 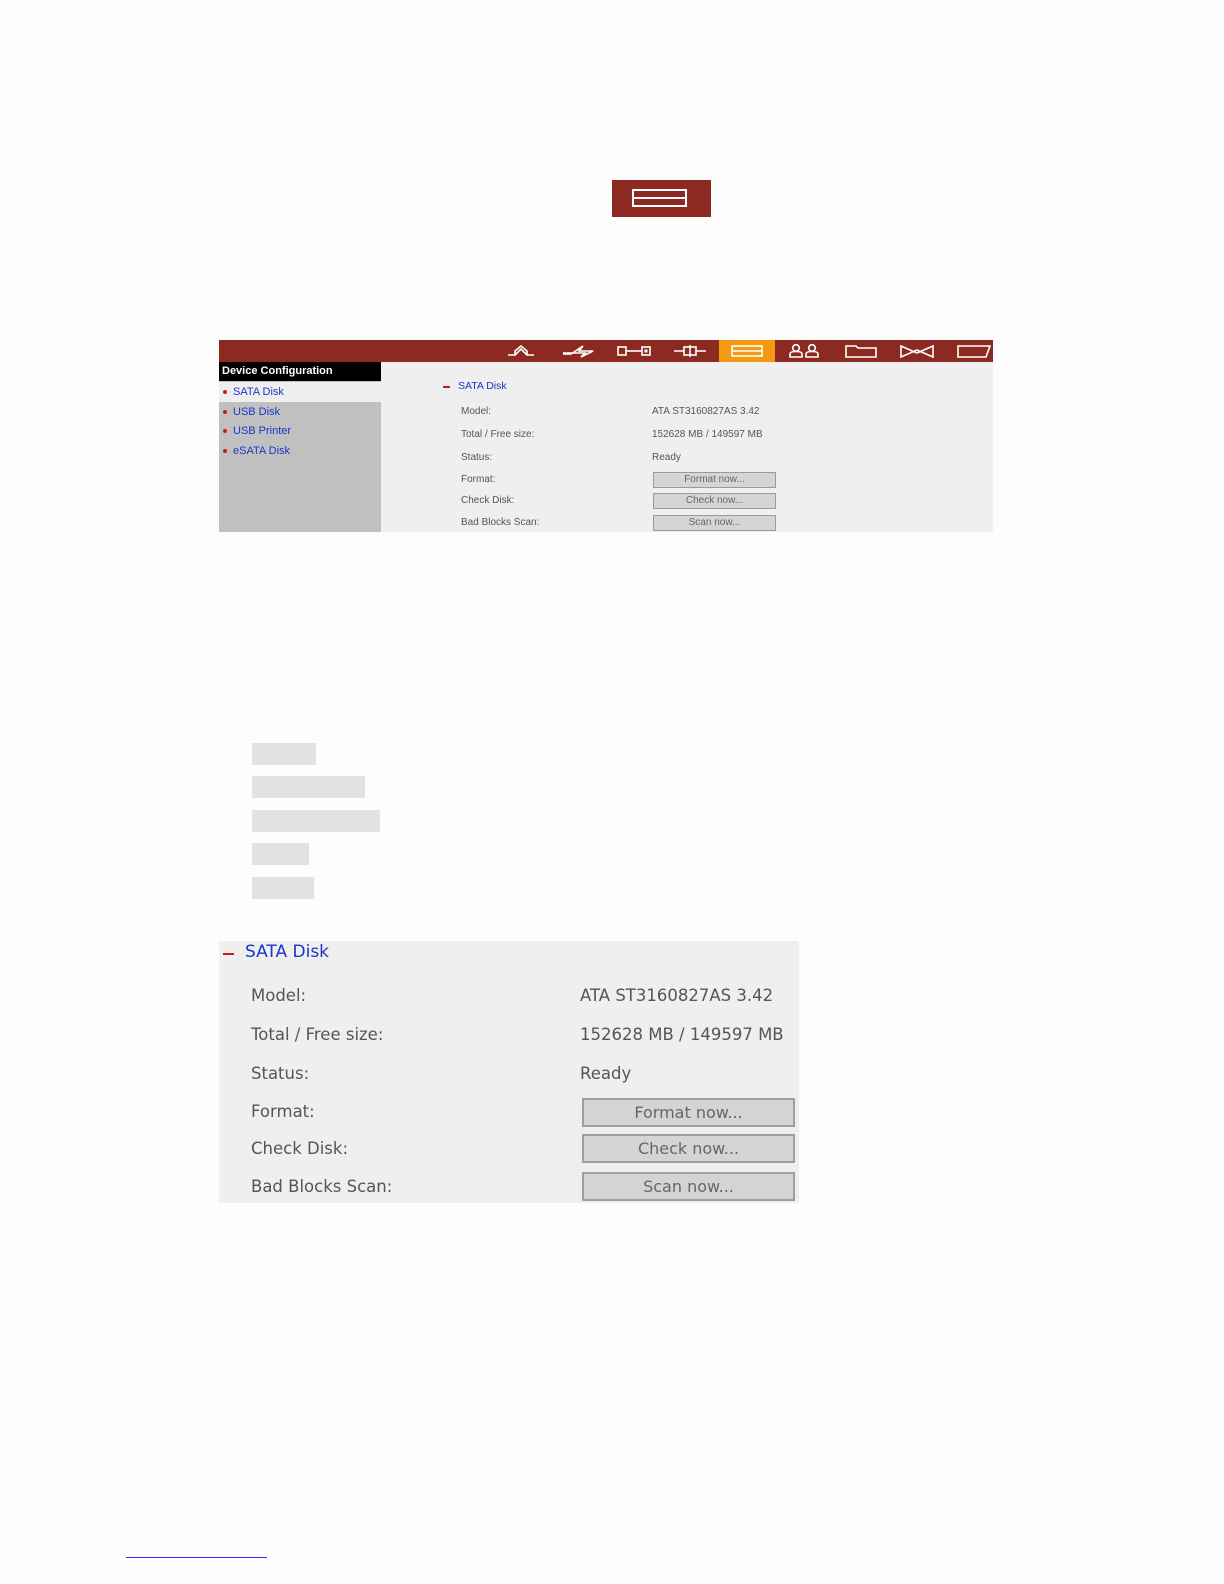 What do you see at coordinates (861, 351) in the screenshot?
I see `folder-icon` at bounding box center [861, 351].